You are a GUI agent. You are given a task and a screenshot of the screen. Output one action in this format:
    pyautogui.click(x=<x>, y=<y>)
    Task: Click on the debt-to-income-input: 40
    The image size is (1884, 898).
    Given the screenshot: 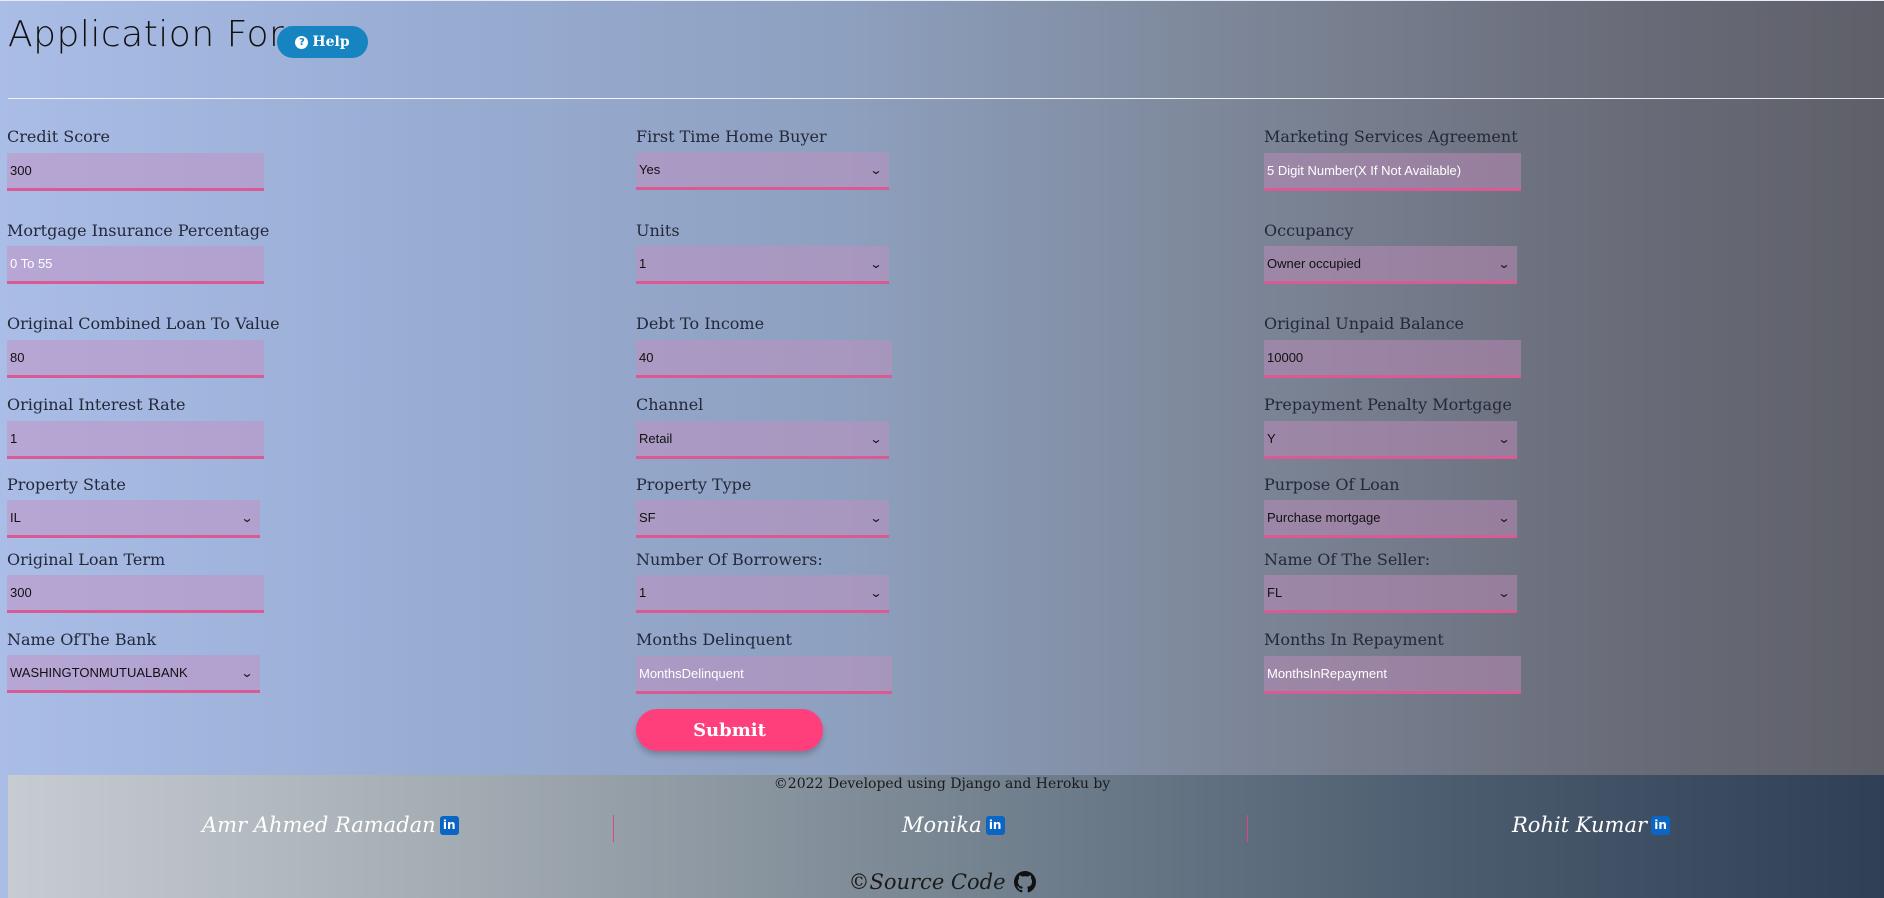 What is the action you would take?
    pyautogui.click(x=764, y=359)
    